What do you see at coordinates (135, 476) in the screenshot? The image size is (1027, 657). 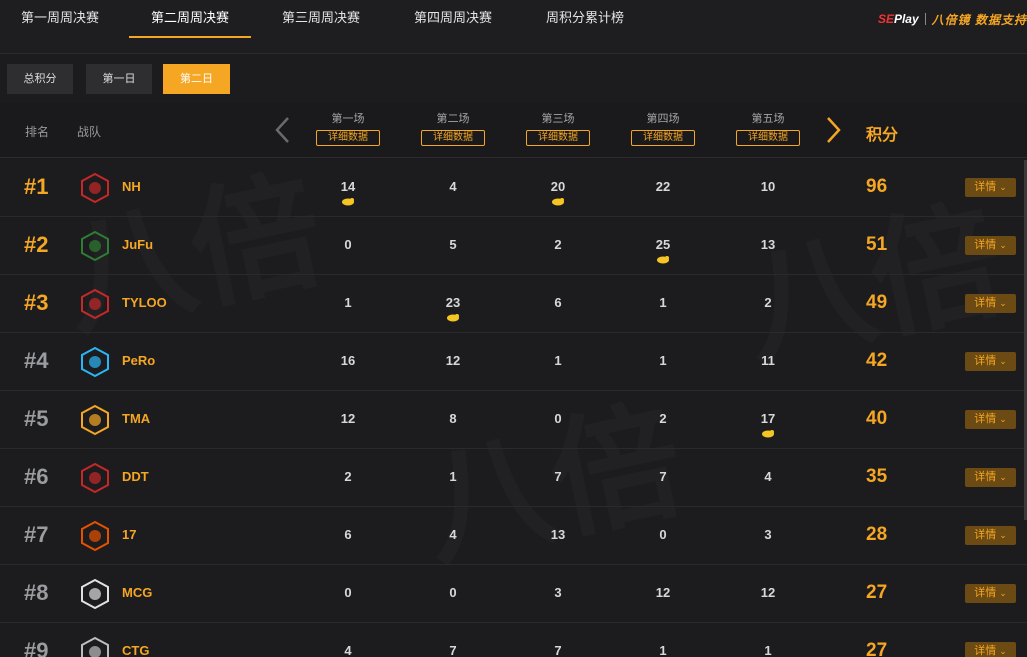 I see `team-name: DDT` at bounding box center [135, 476].